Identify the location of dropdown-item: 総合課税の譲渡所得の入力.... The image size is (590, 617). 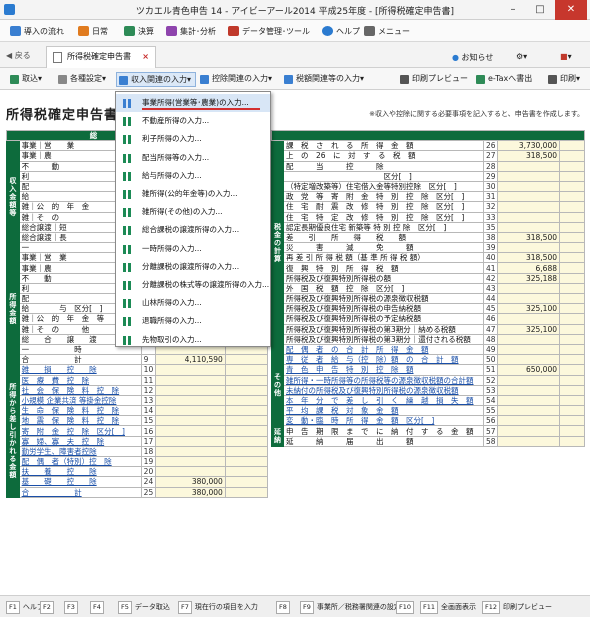
(193, 230).